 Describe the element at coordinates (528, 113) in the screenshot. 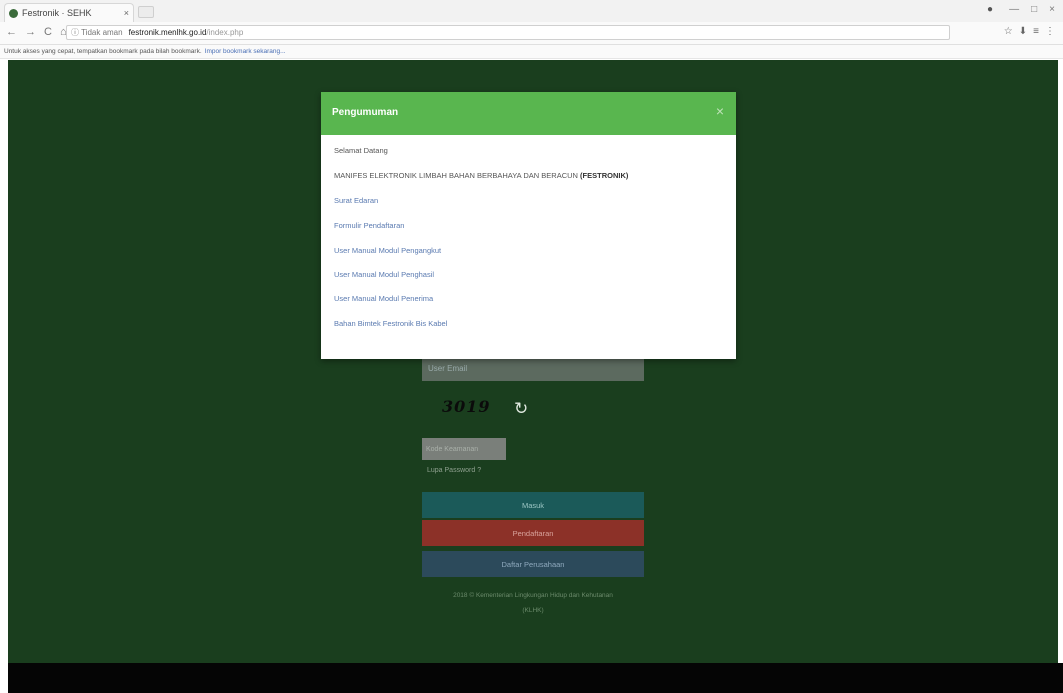

I see `modal-header: Pengumuman ×` at that location.